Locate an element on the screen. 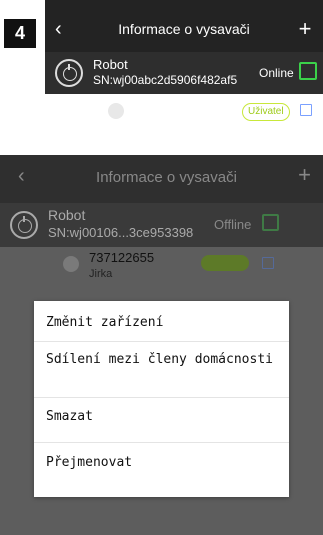  role-badge is located at coordinates (225, 263).